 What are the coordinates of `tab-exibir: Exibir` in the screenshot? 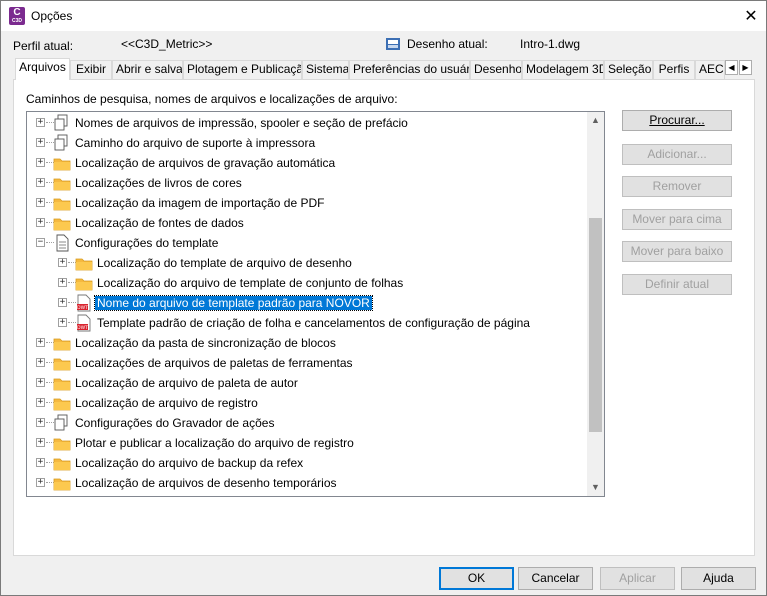 It's located at (91, 69).